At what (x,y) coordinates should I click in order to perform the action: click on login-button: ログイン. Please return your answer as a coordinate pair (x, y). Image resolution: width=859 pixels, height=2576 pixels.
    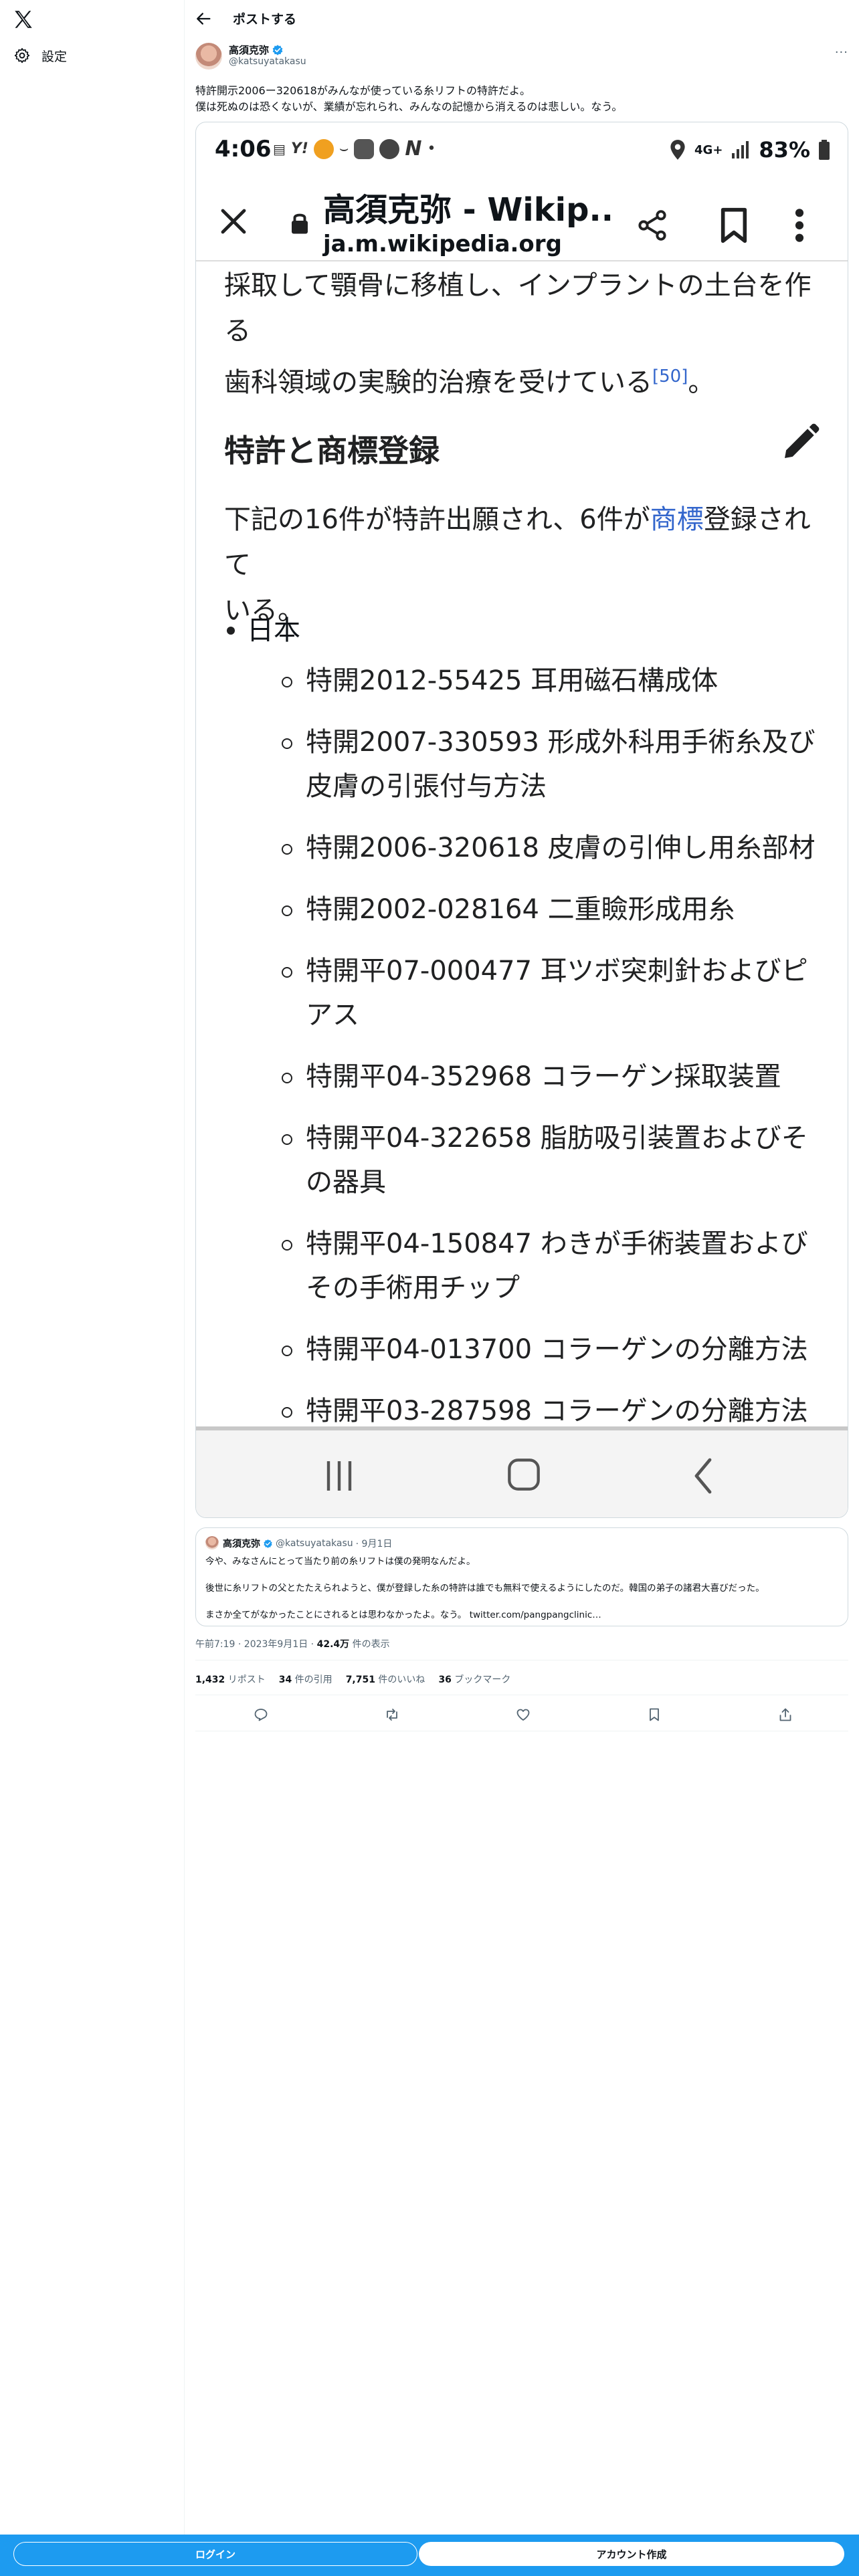
    Looking at the image, I should click on (215, 2554).